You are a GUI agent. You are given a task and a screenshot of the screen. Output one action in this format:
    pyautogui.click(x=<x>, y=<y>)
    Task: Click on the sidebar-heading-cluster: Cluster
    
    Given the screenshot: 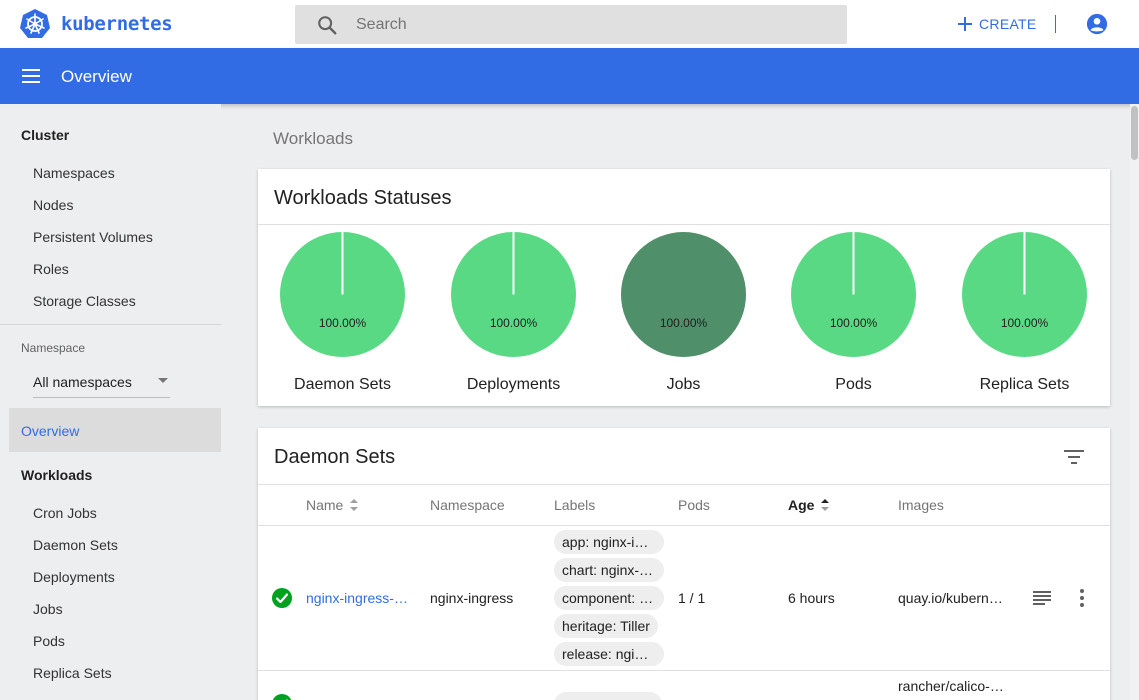 What is the action you would take?
    pyautogui.click(x=45, y=135)
    